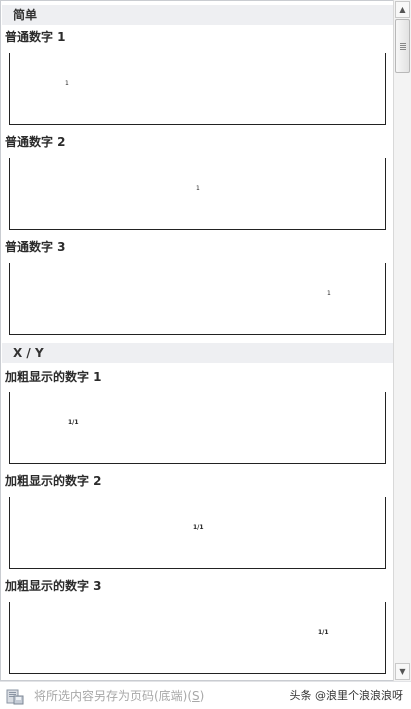 The height and width of the screenshot is (709, 411). What do you see at coordinates (202, 696) in the screenshot?
I see `save-label-close: )` at bounding box center [202, 696].